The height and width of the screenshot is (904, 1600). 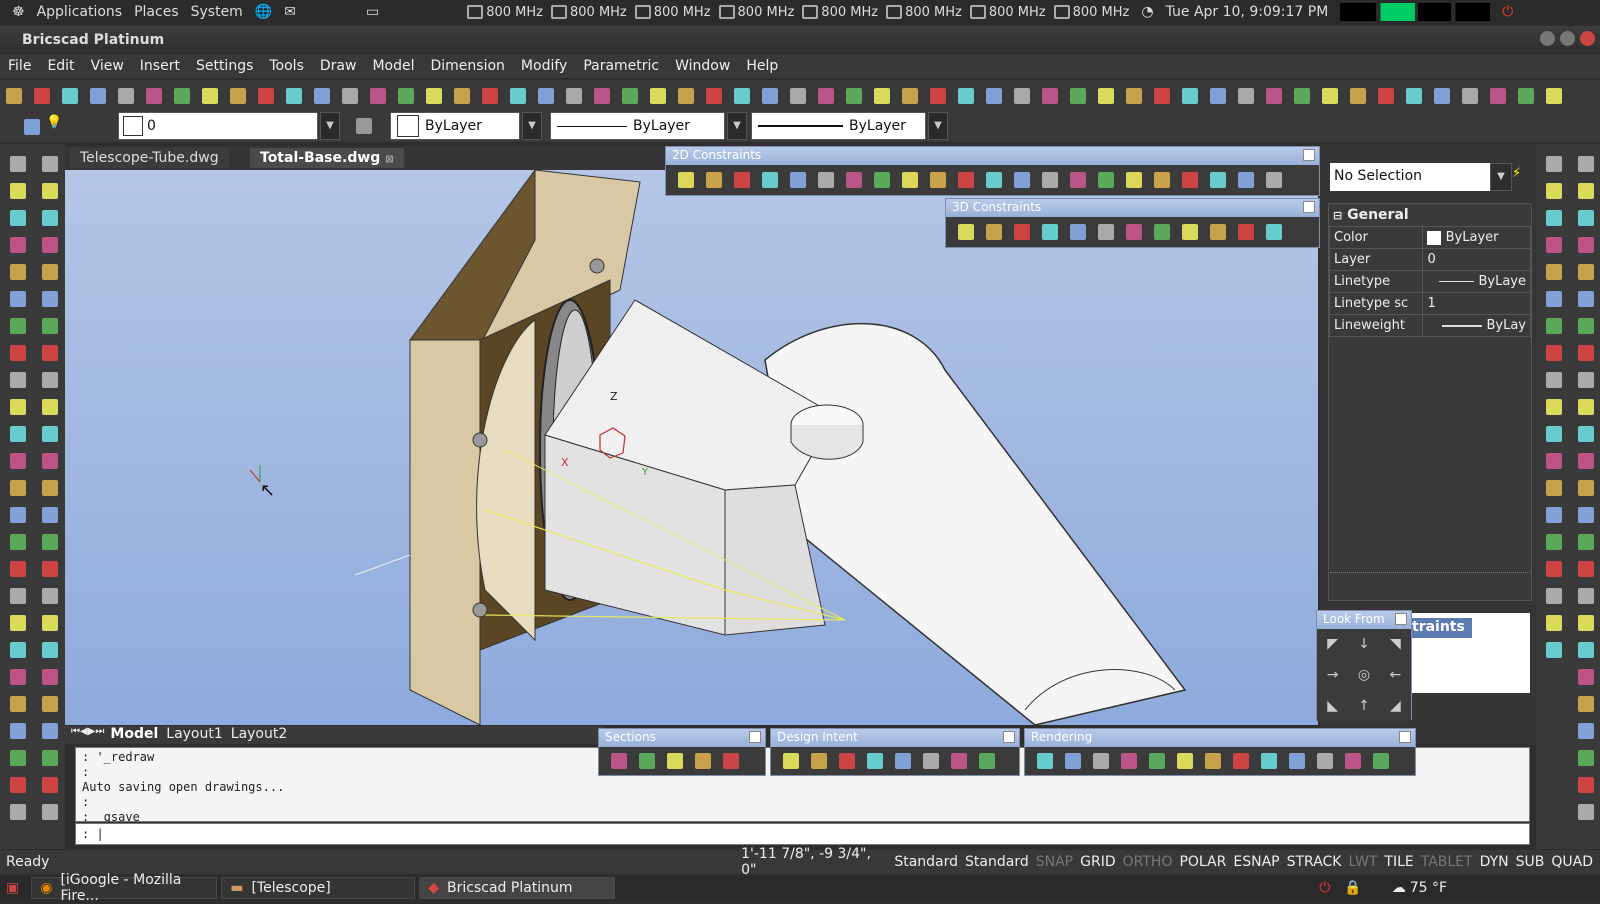 What do you see at coordinates (338, 66) in the screenshot?
I see `menu-draw: Draw` at bounding box center [338, 66].